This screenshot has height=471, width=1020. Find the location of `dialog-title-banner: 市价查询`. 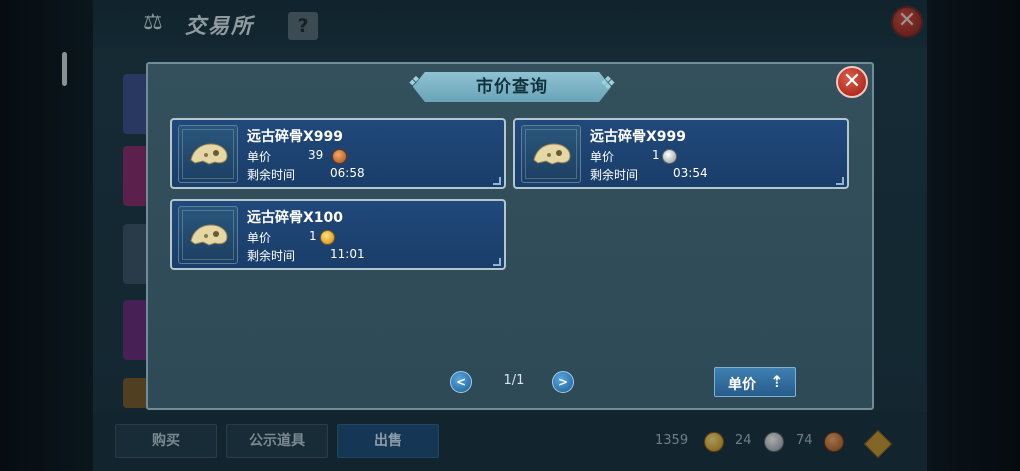

dialog-title-banner: 市价查询 is located at coordinates (512, 87).